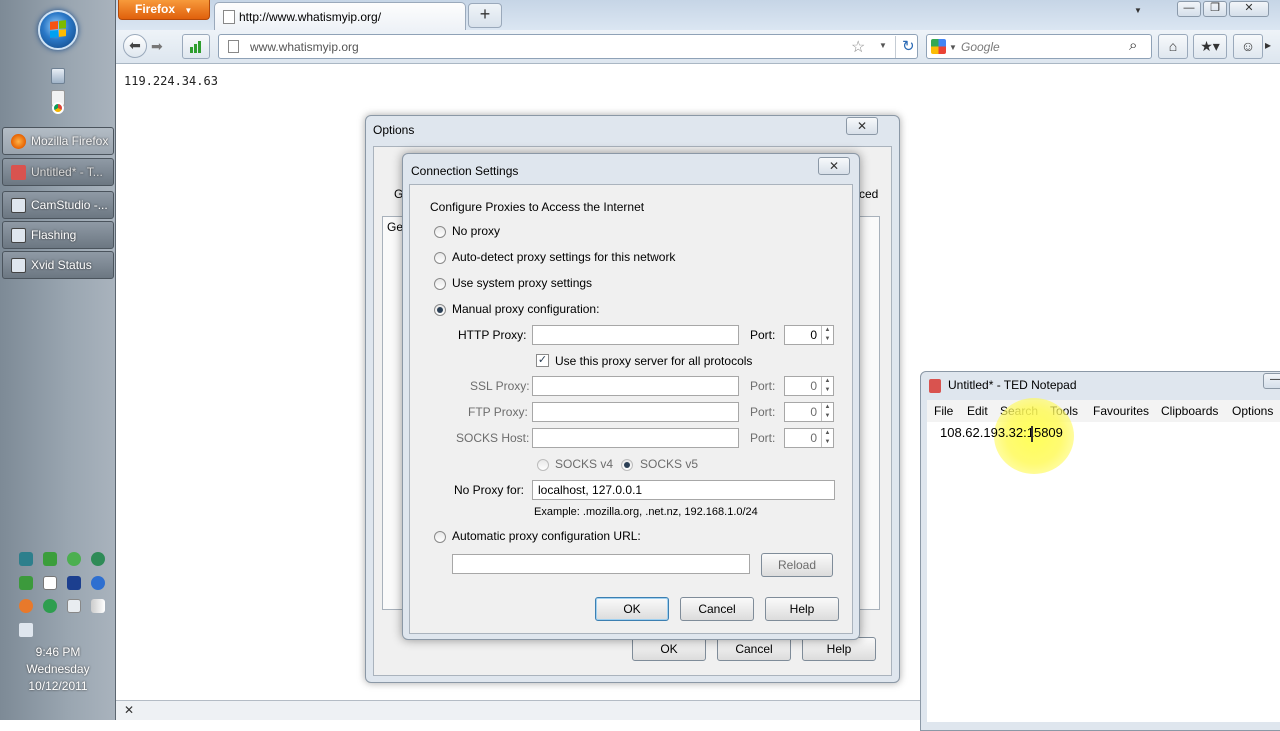 This screenshot has width=1280, height=731. I want to click on chrome-icon, so click(58, 108).